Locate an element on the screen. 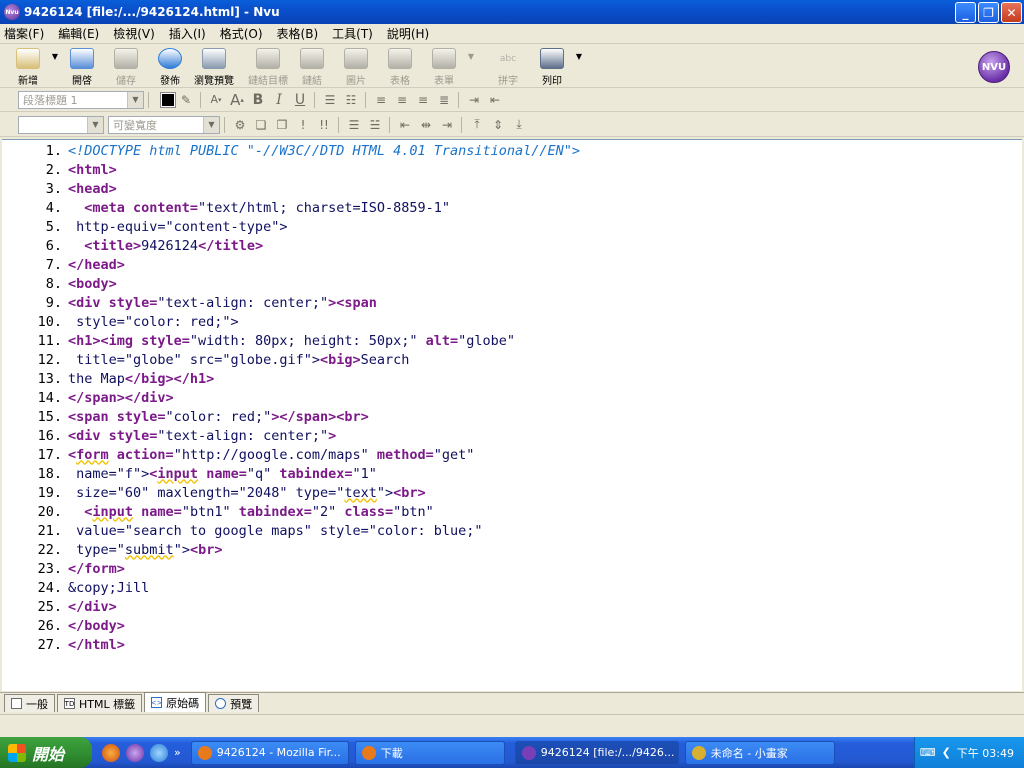  align-center-icon: ≡ is located at coordinates (402, 100).